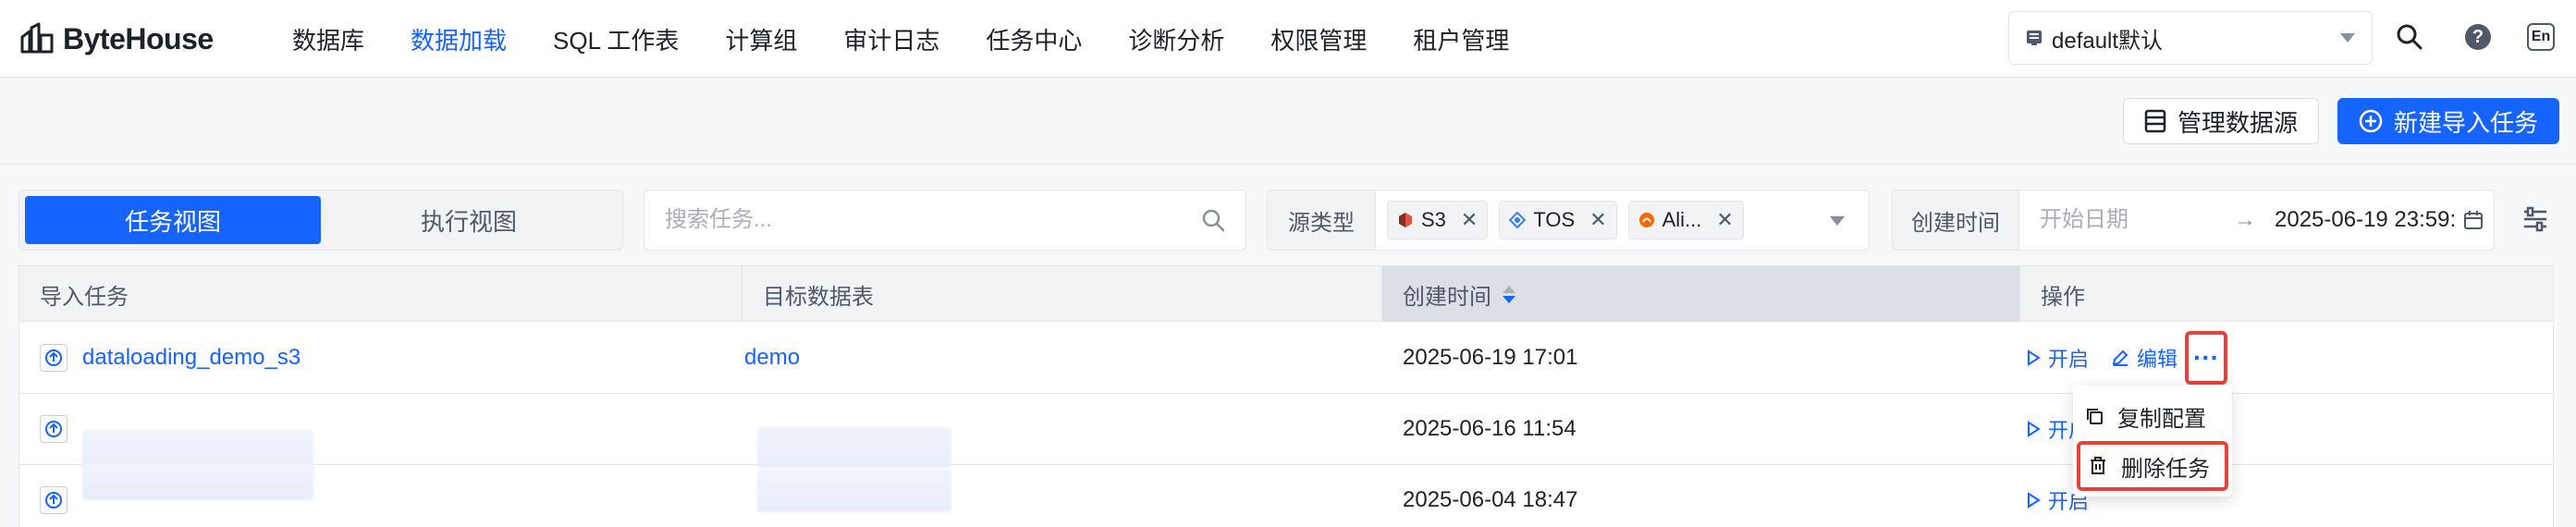  Describe the element at coordinates (1322, 220) in the screenshot. I see `source-type-label: 源类型` at that location.